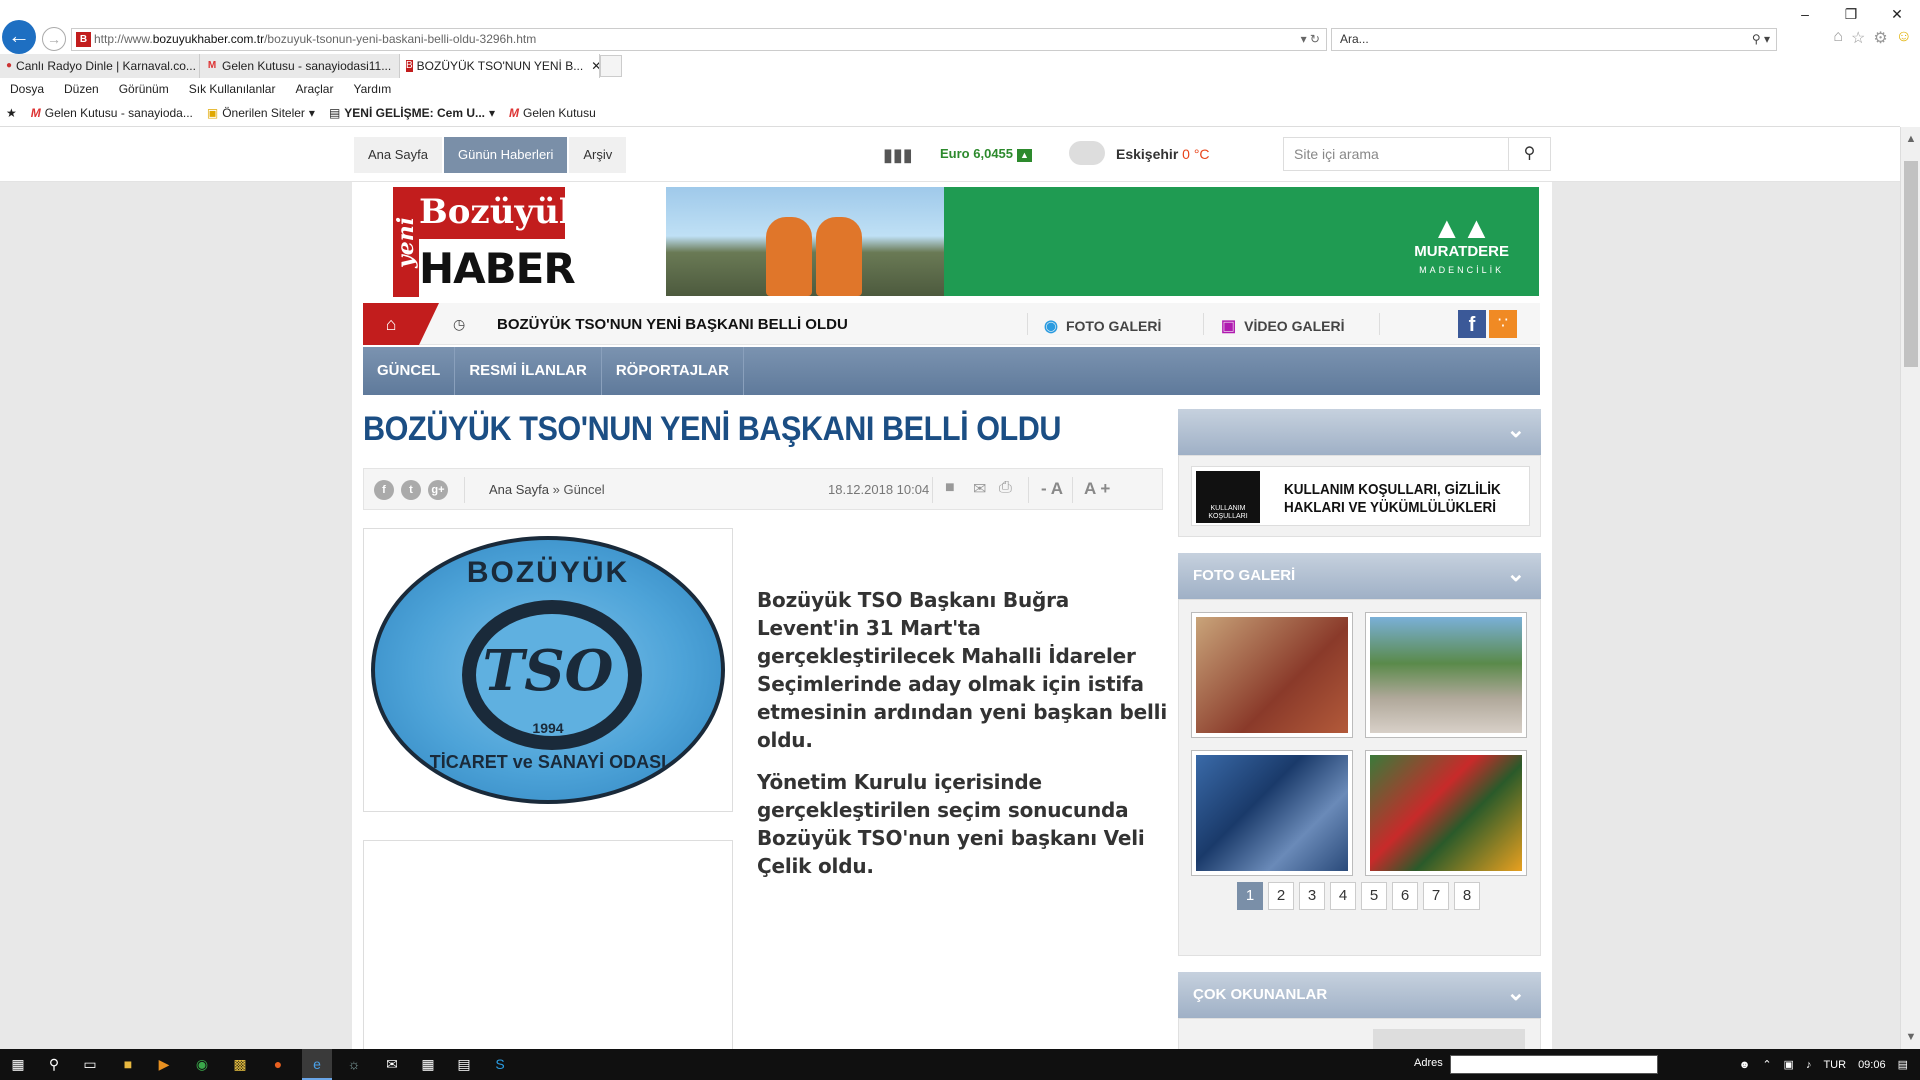 This screenshot has height=1080, width=1920. What do you see at coordinates (1554, 1064) in the screenshot?
I see `address-toolbar-input` at bounding box center [1554, 1064].